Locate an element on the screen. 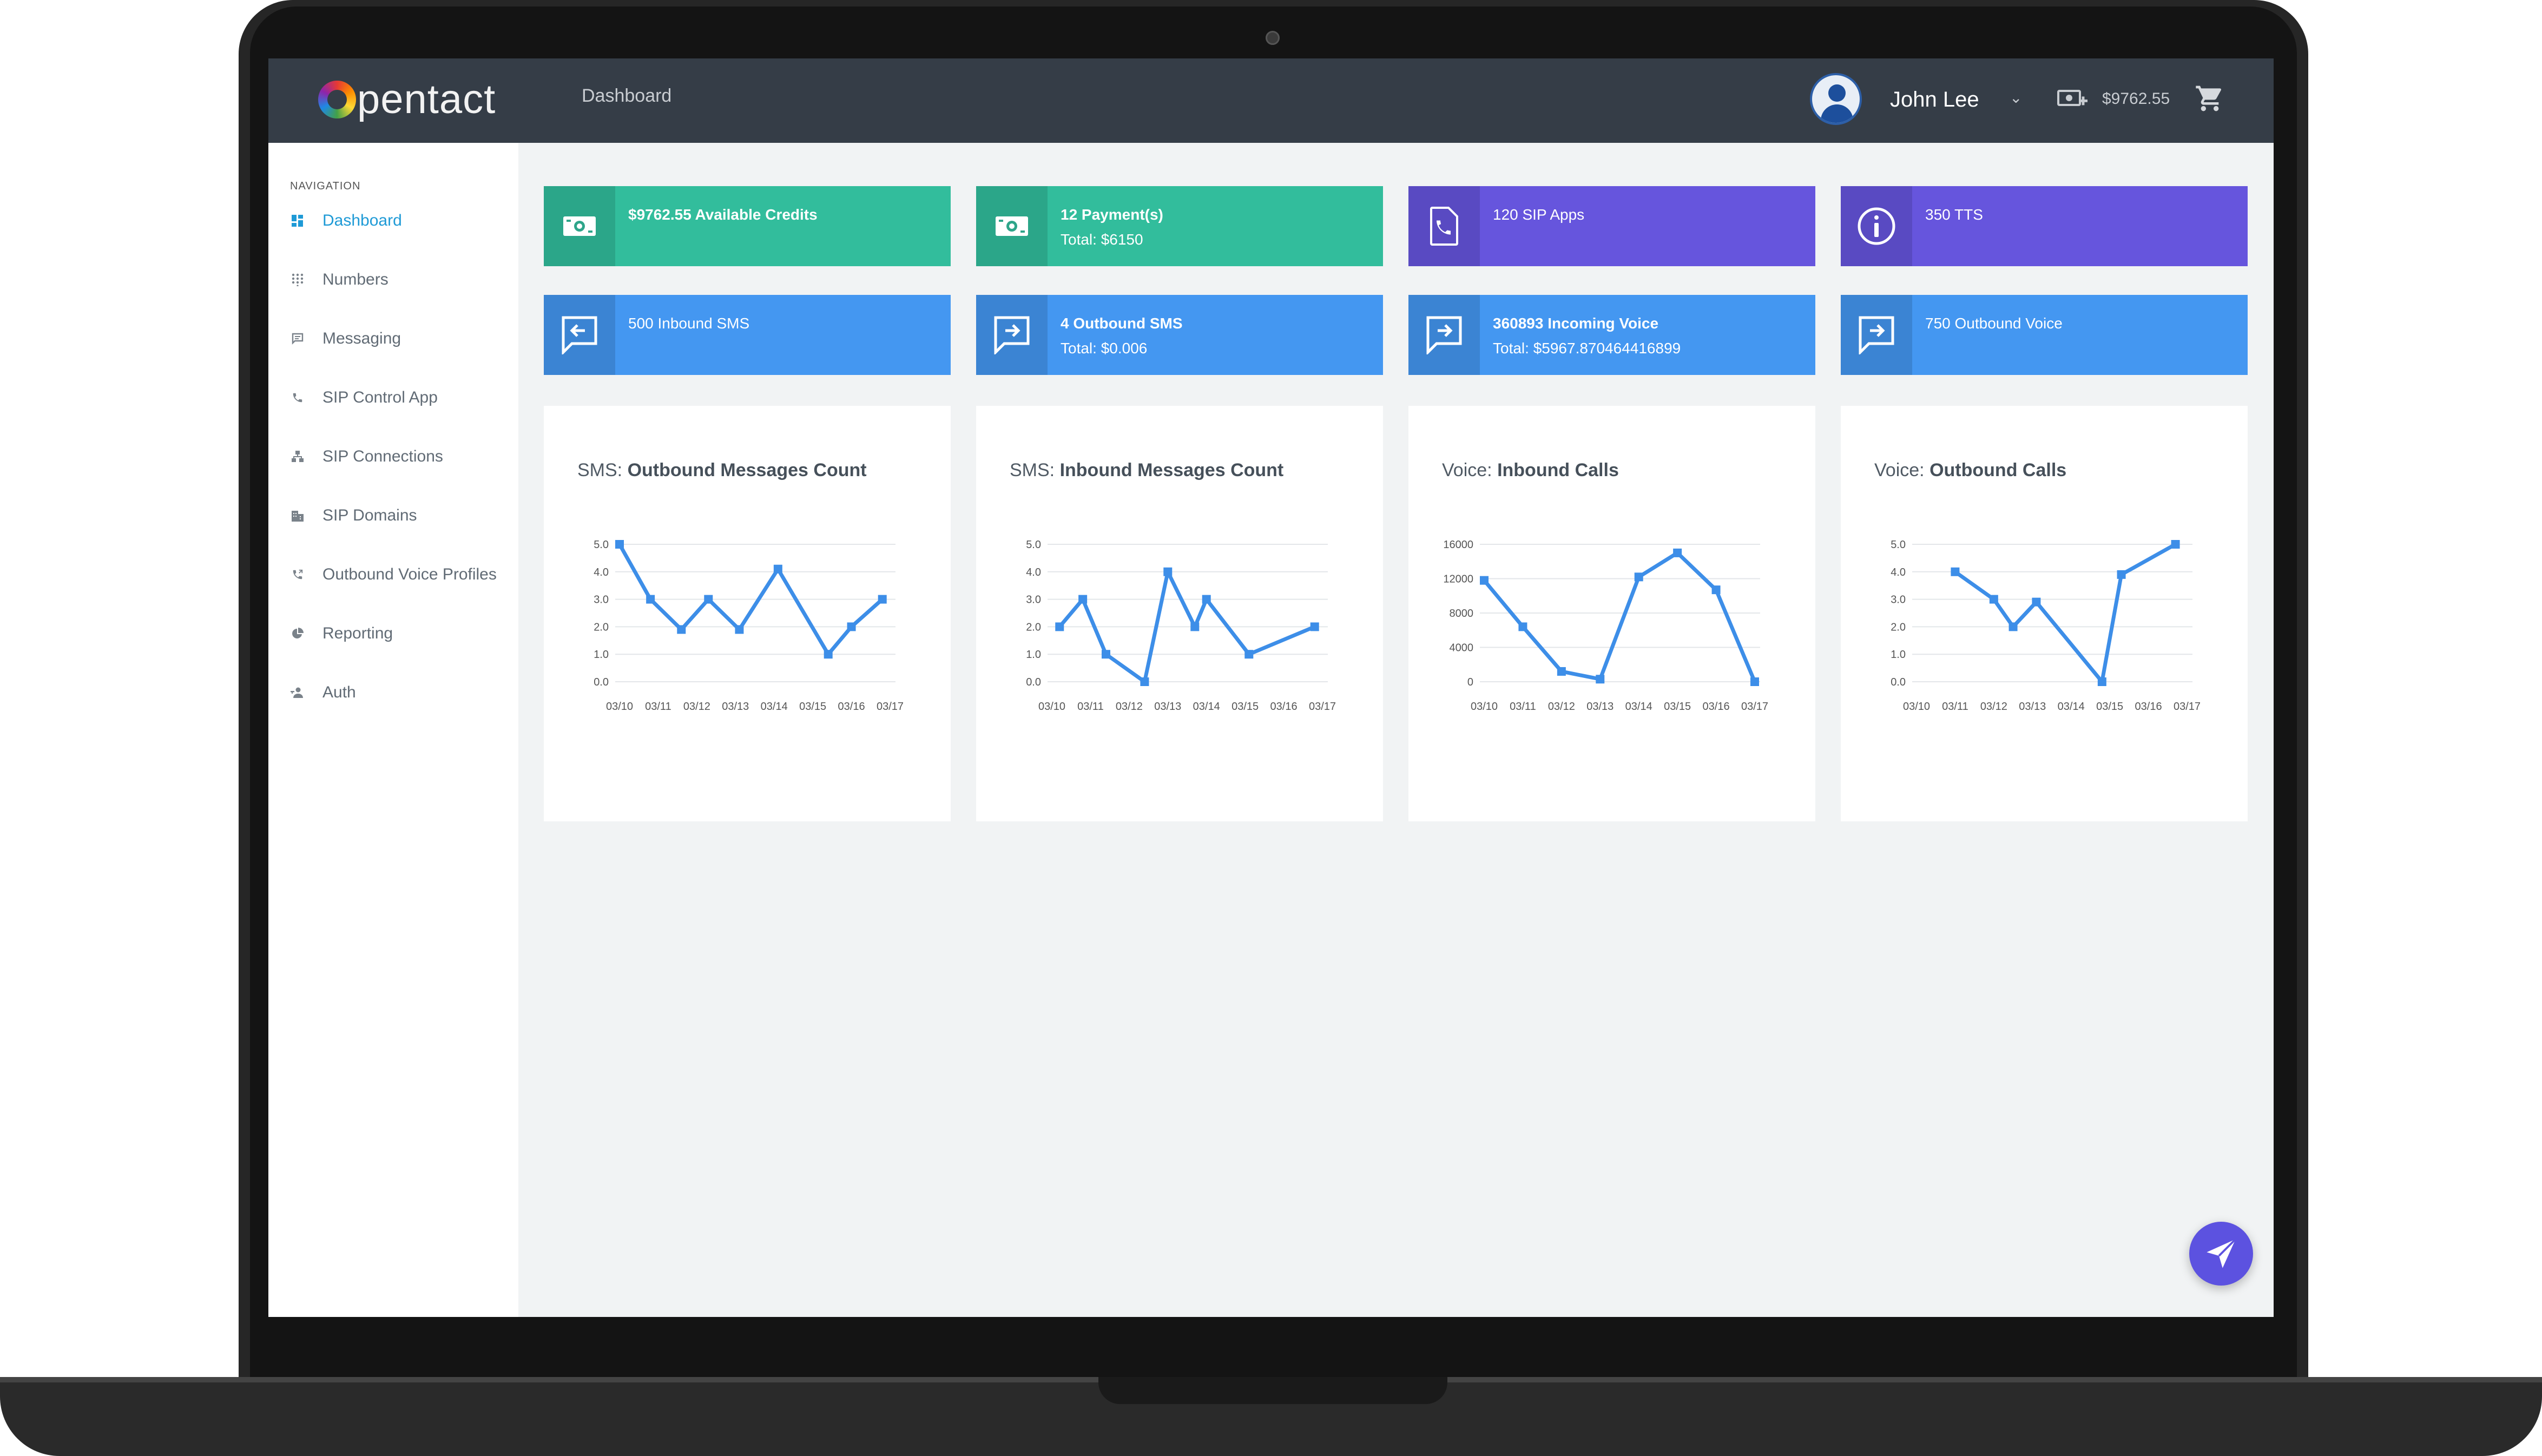  phone-icon is located at coordinates (297, 397).